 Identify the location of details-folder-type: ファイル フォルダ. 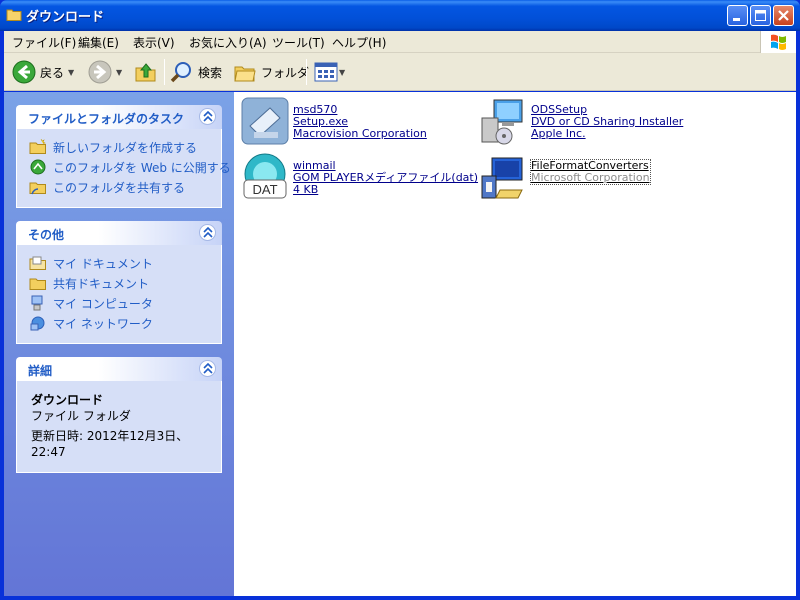
(81, 416).